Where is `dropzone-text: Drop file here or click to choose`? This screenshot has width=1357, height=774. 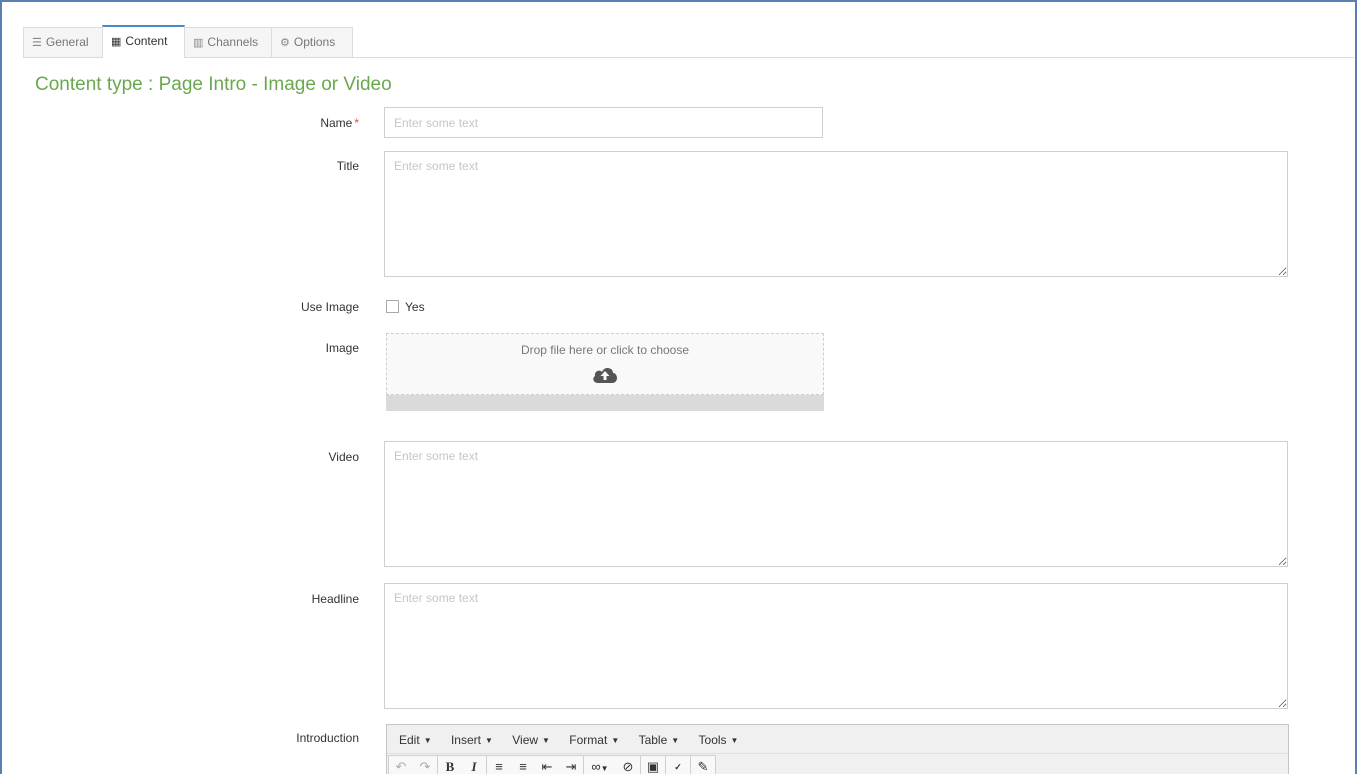 dropzone-text: Drop file here or click to choose is located at coordinates (605, 350).